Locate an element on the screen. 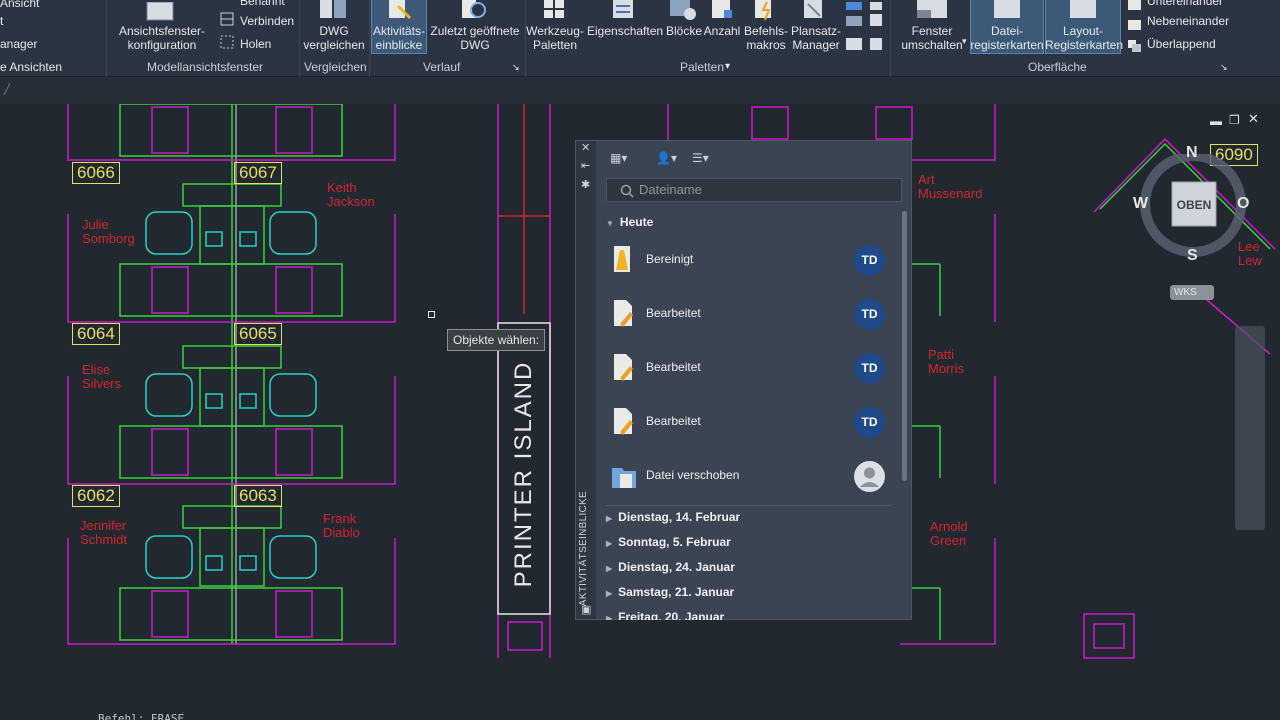  palette-title-vertical: AKTIVITÄTSEINBLICKE is located at coordinates (583, 549).